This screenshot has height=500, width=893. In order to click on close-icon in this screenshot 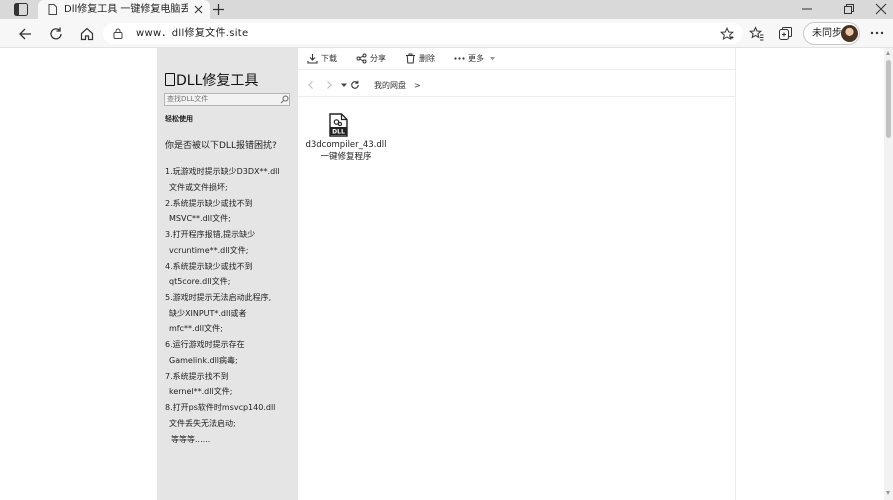, I will do `click(198, 9)`.